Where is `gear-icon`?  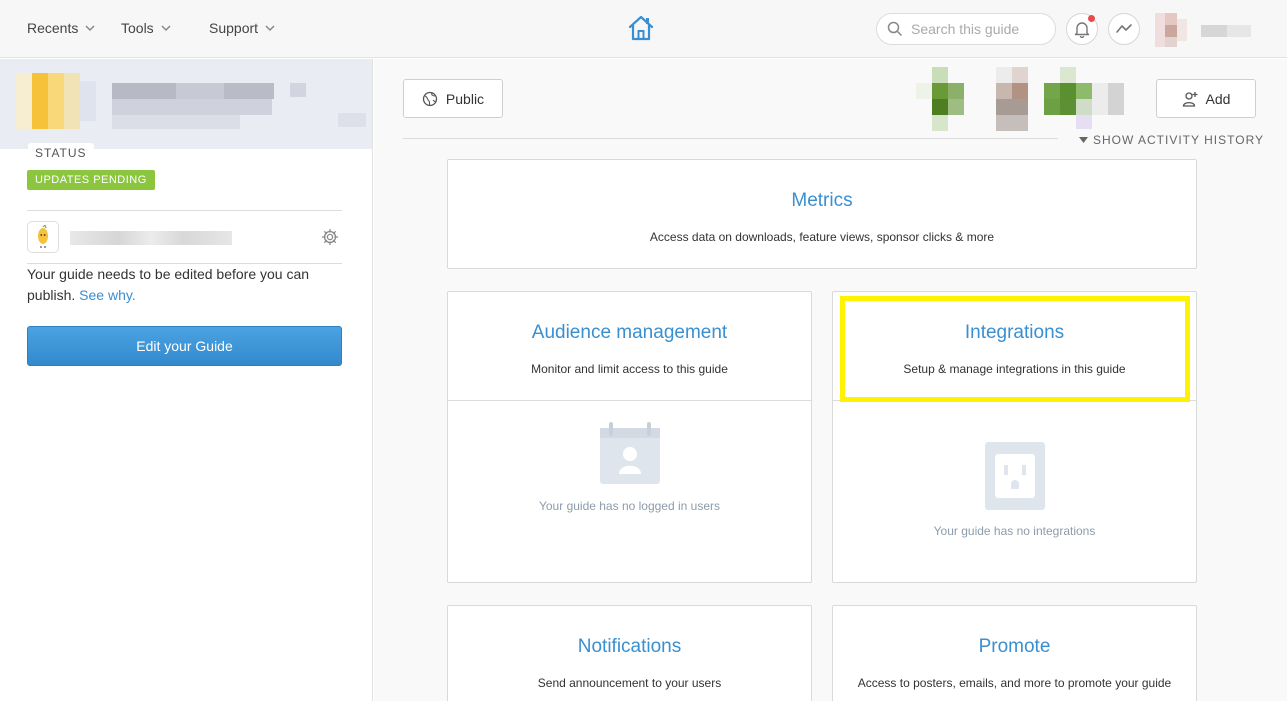 gear-icon is located at coordinates (330, 237).